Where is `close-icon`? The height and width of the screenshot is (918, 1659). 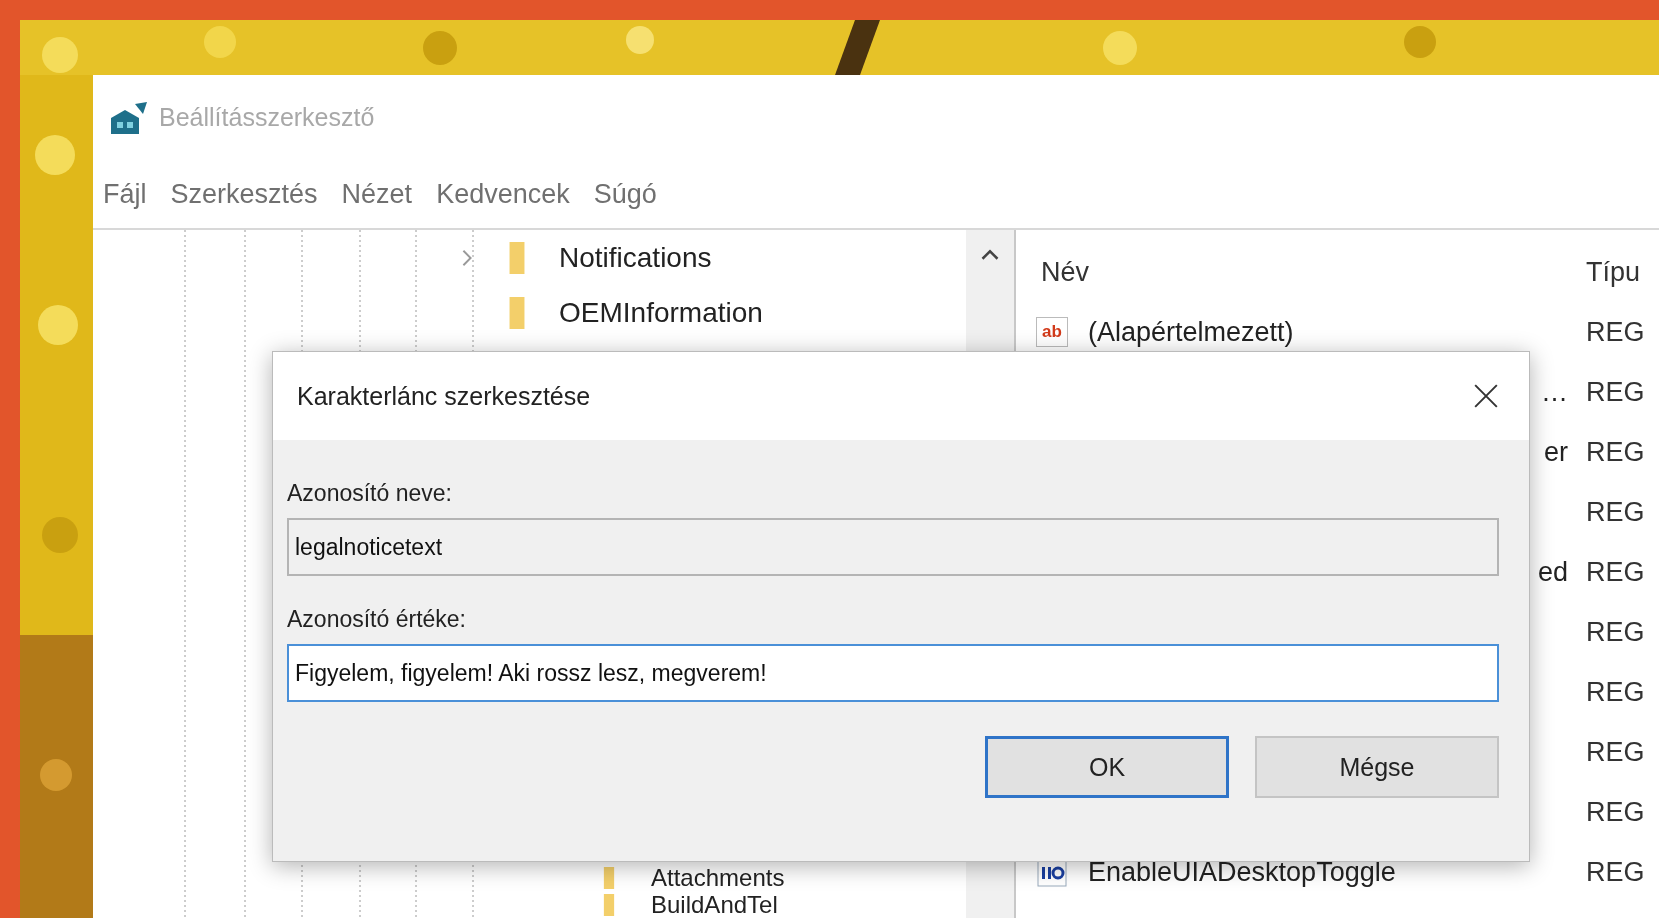 close-icon is located at coordinates (1486, 396).